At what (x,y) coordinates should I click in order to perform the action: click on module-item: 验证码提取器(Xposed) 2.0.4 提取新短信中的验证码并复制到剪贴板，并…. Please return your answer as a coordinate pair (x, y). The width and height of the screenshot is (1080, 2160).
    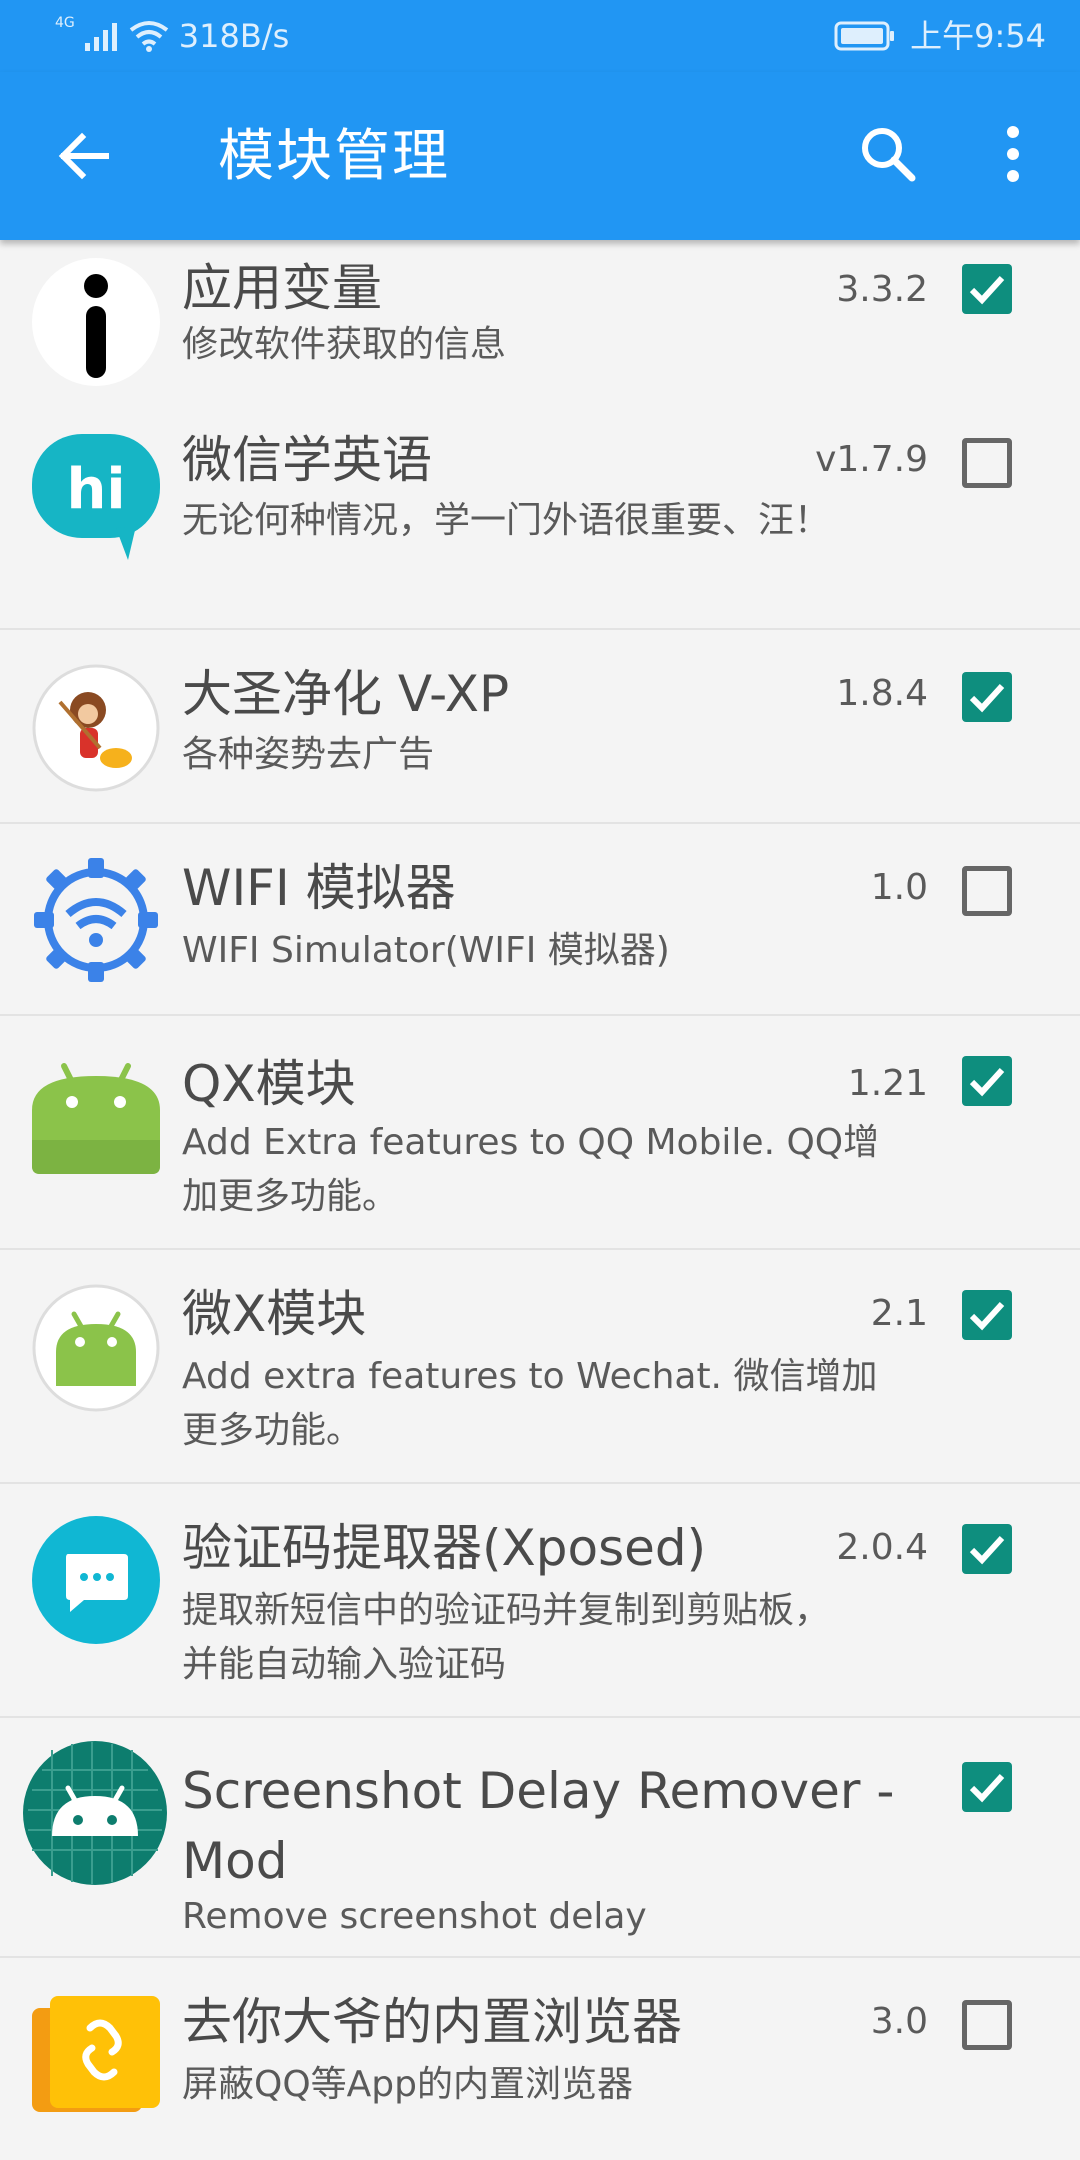
    Looking at the image, I should click on (540, 1601).